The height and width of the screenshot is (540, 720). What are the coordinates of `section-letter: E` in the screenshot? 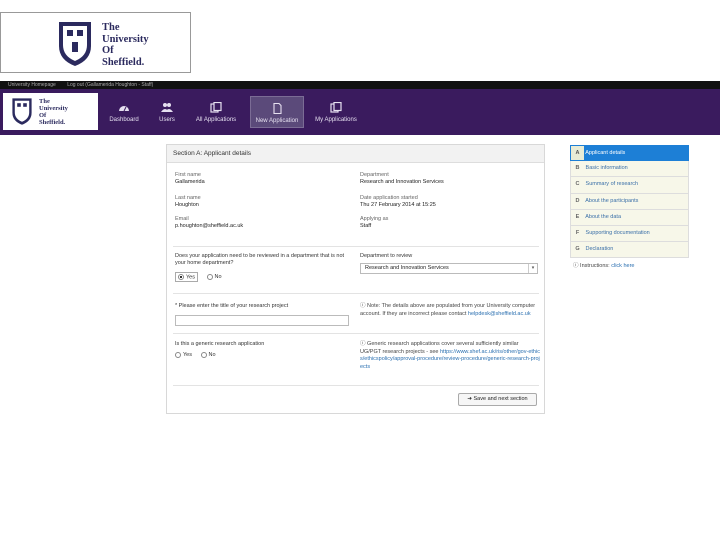 It's located at (577, 216).